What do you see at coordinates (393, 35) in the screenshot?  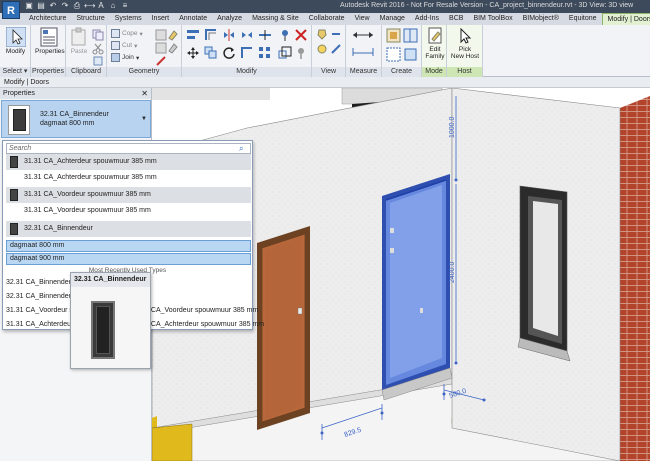 I see `create-assembly-icon` at bounding box center [393, 35].